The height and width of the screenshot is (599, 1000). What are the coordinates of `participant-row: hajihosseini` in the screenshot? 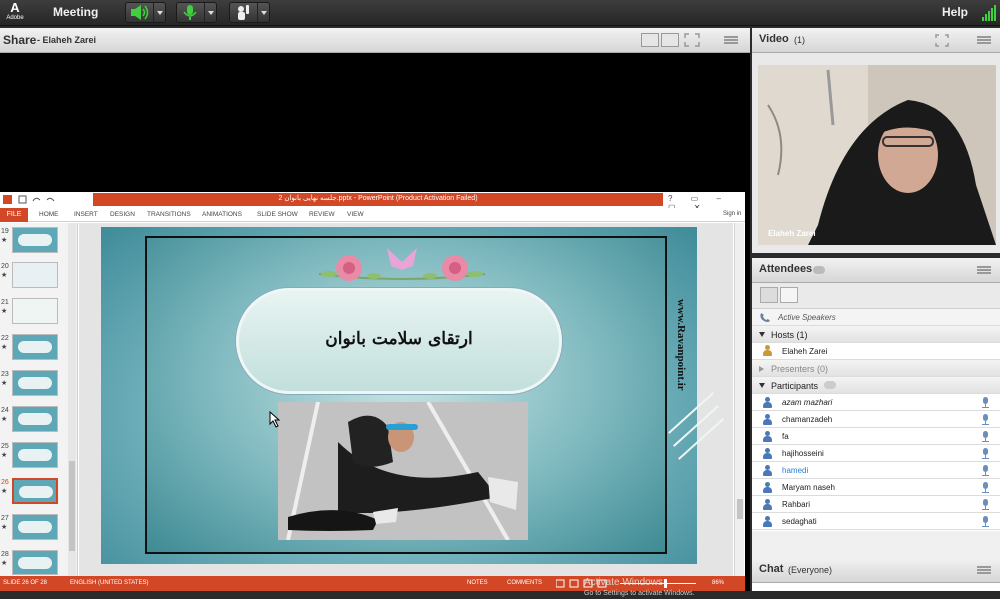 It's located at (876, 453).